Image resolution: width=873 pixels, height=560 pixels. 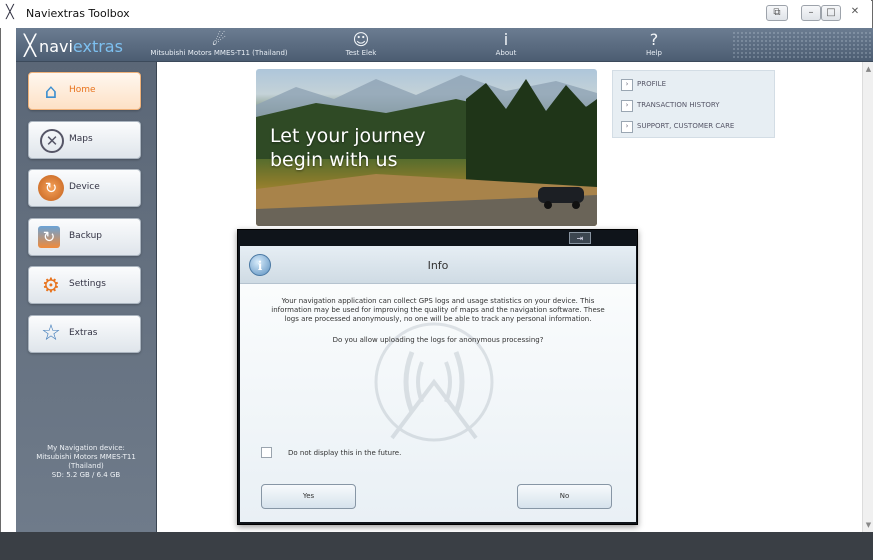 I want to click on device-icon: ↻, so click(x=51, y=188).